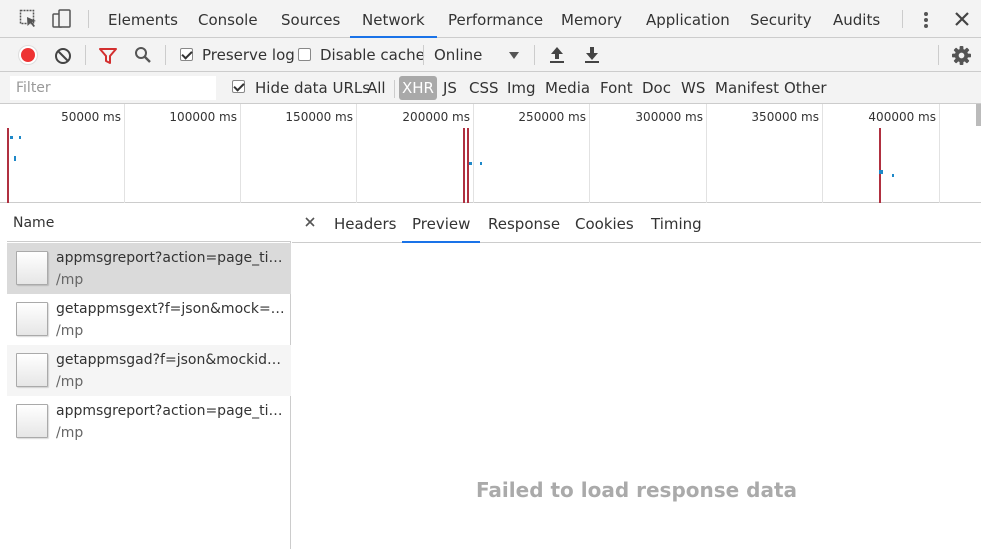 The height and width of the screenshot is (549, 981). I want to click on tab-performance: Performance, so click(495, 19).